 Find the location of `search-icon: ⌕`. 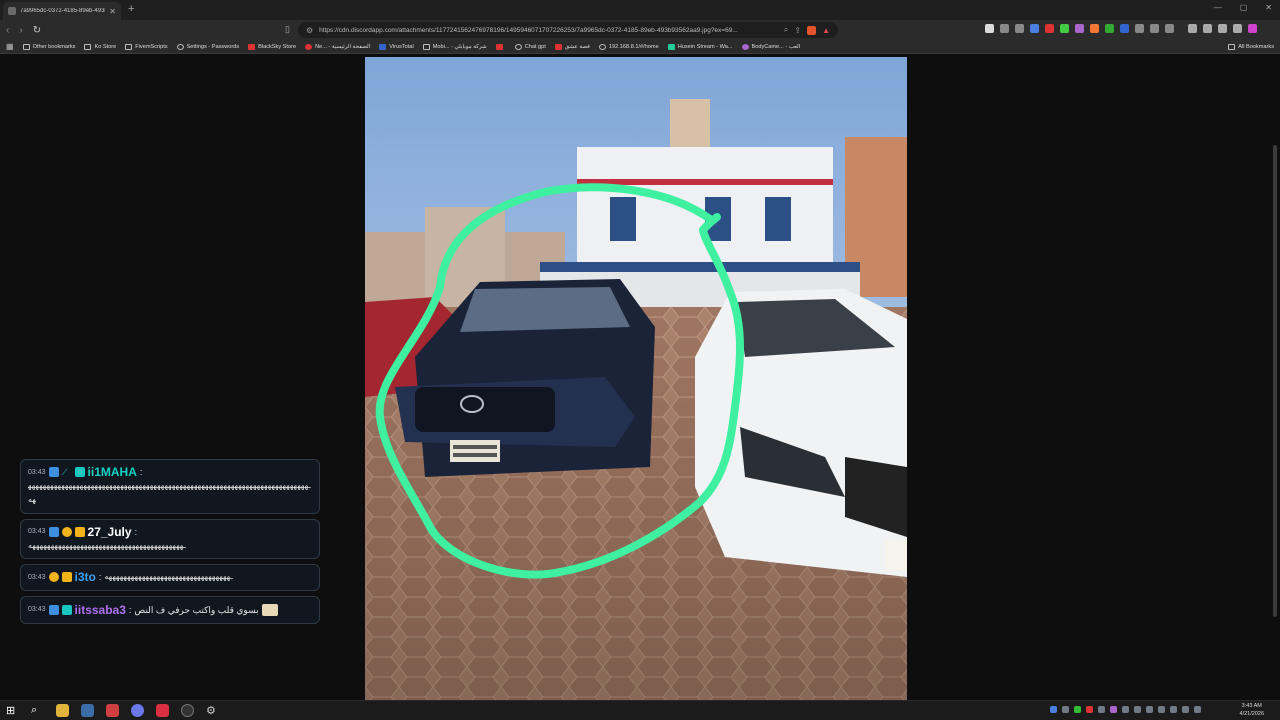

search-icon: ⌕ is located at coordinates (37, 710).